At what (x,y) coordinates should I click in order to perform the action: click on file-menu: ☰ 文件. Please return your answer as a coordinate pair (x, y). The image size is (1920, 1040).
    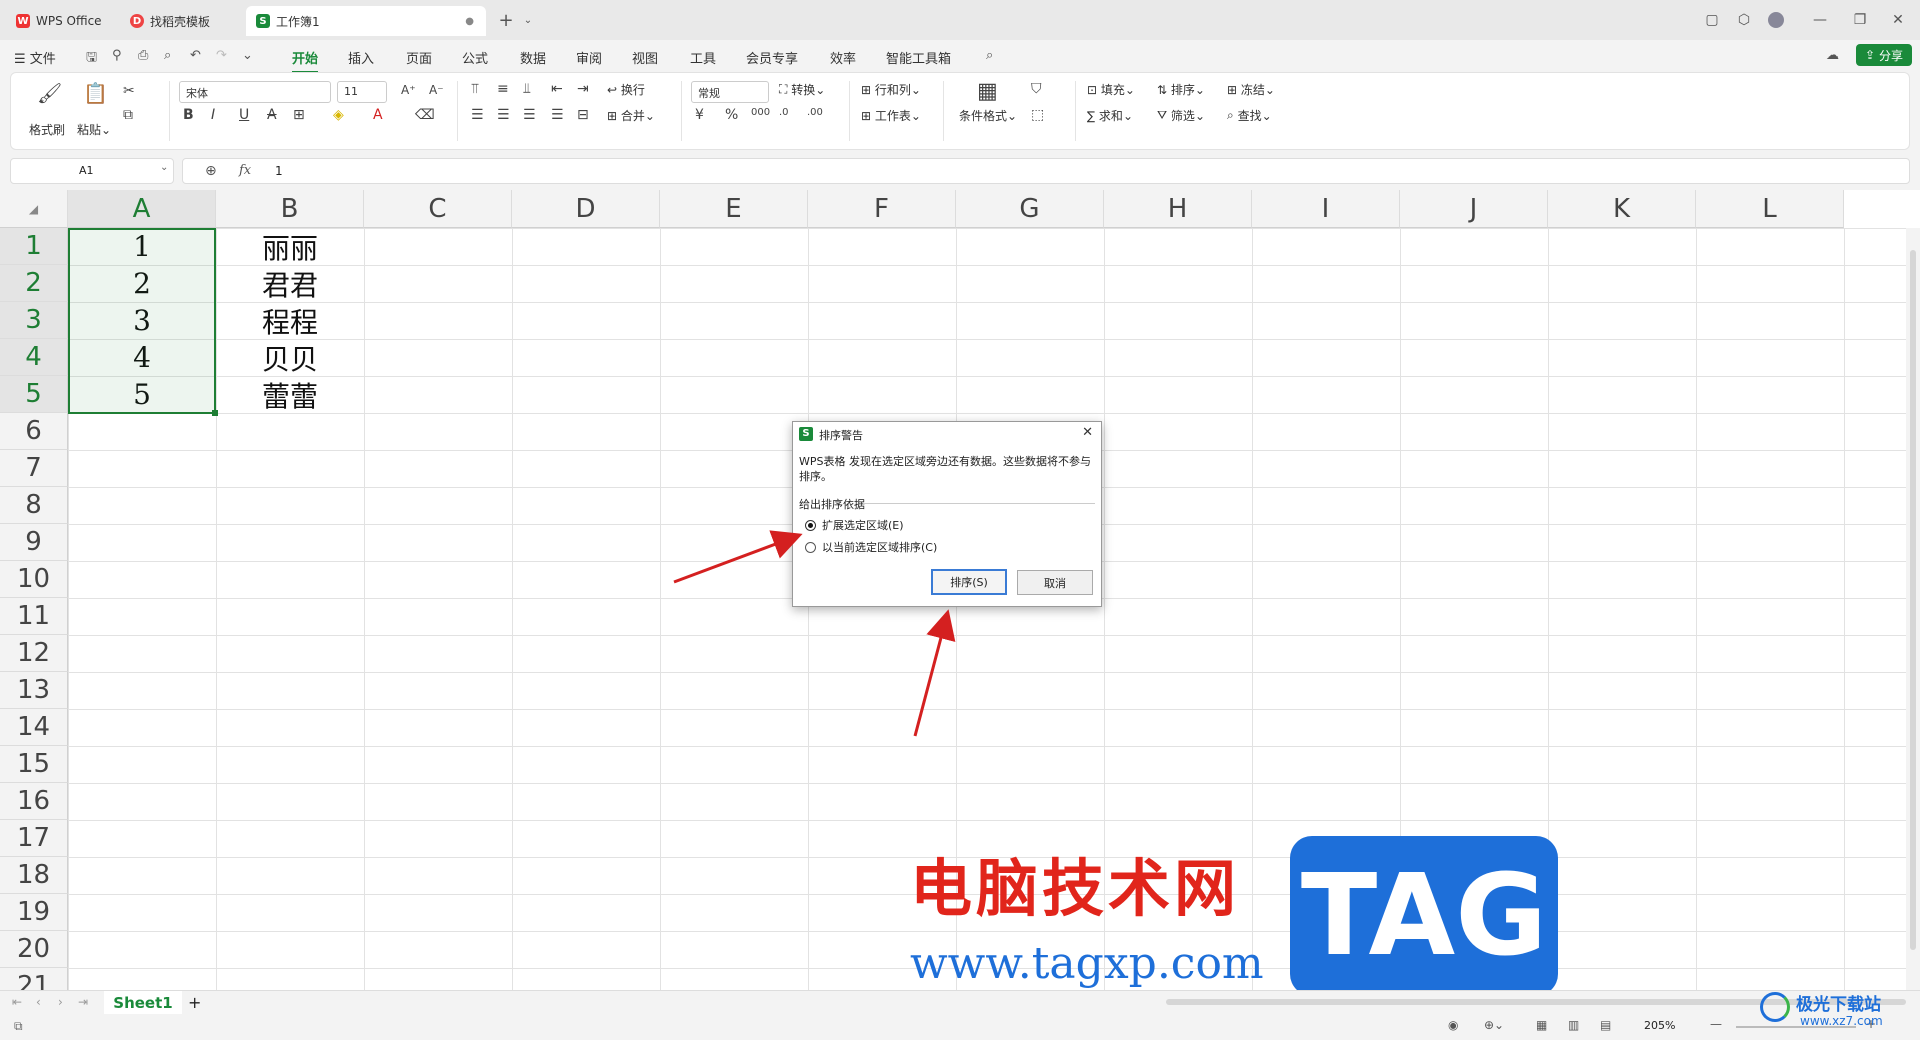
    Looking at the image, I should click on (35, 57).